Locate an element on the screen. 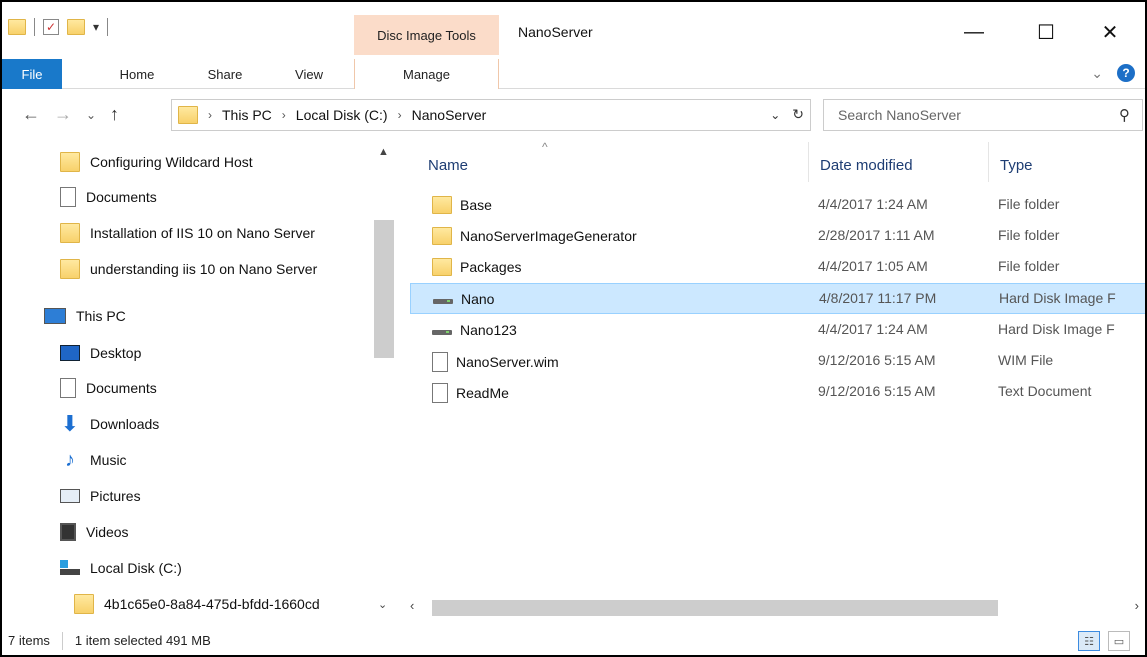 The height and width of the screenshot is (657, 1147). nav-item-configuring-wildcard-host: Configuring Wildcard Host is located at coordinates (156, 162).